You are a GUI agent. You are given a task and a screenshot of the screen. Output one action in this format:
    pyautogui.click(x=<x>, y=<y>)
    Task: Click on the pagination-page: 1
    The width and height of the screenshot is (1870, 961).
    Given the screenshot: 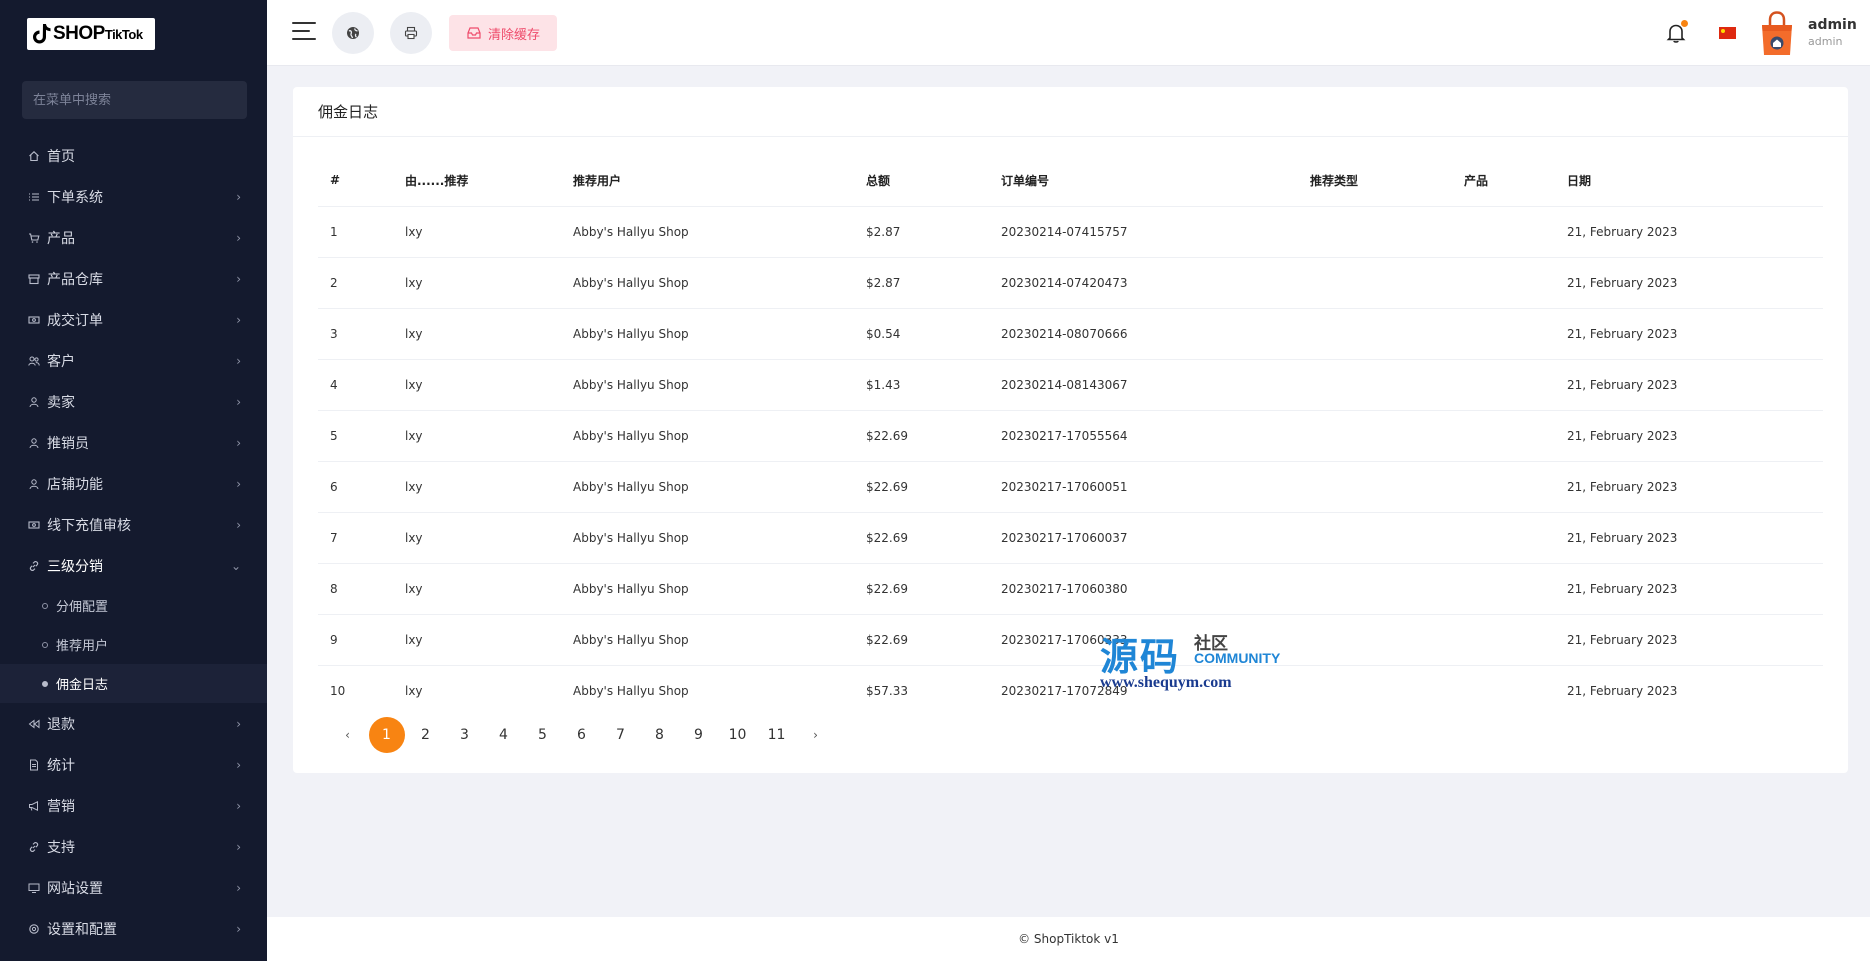 What is the action you would take?
    pyautogui.click(x=386, y=735)
    